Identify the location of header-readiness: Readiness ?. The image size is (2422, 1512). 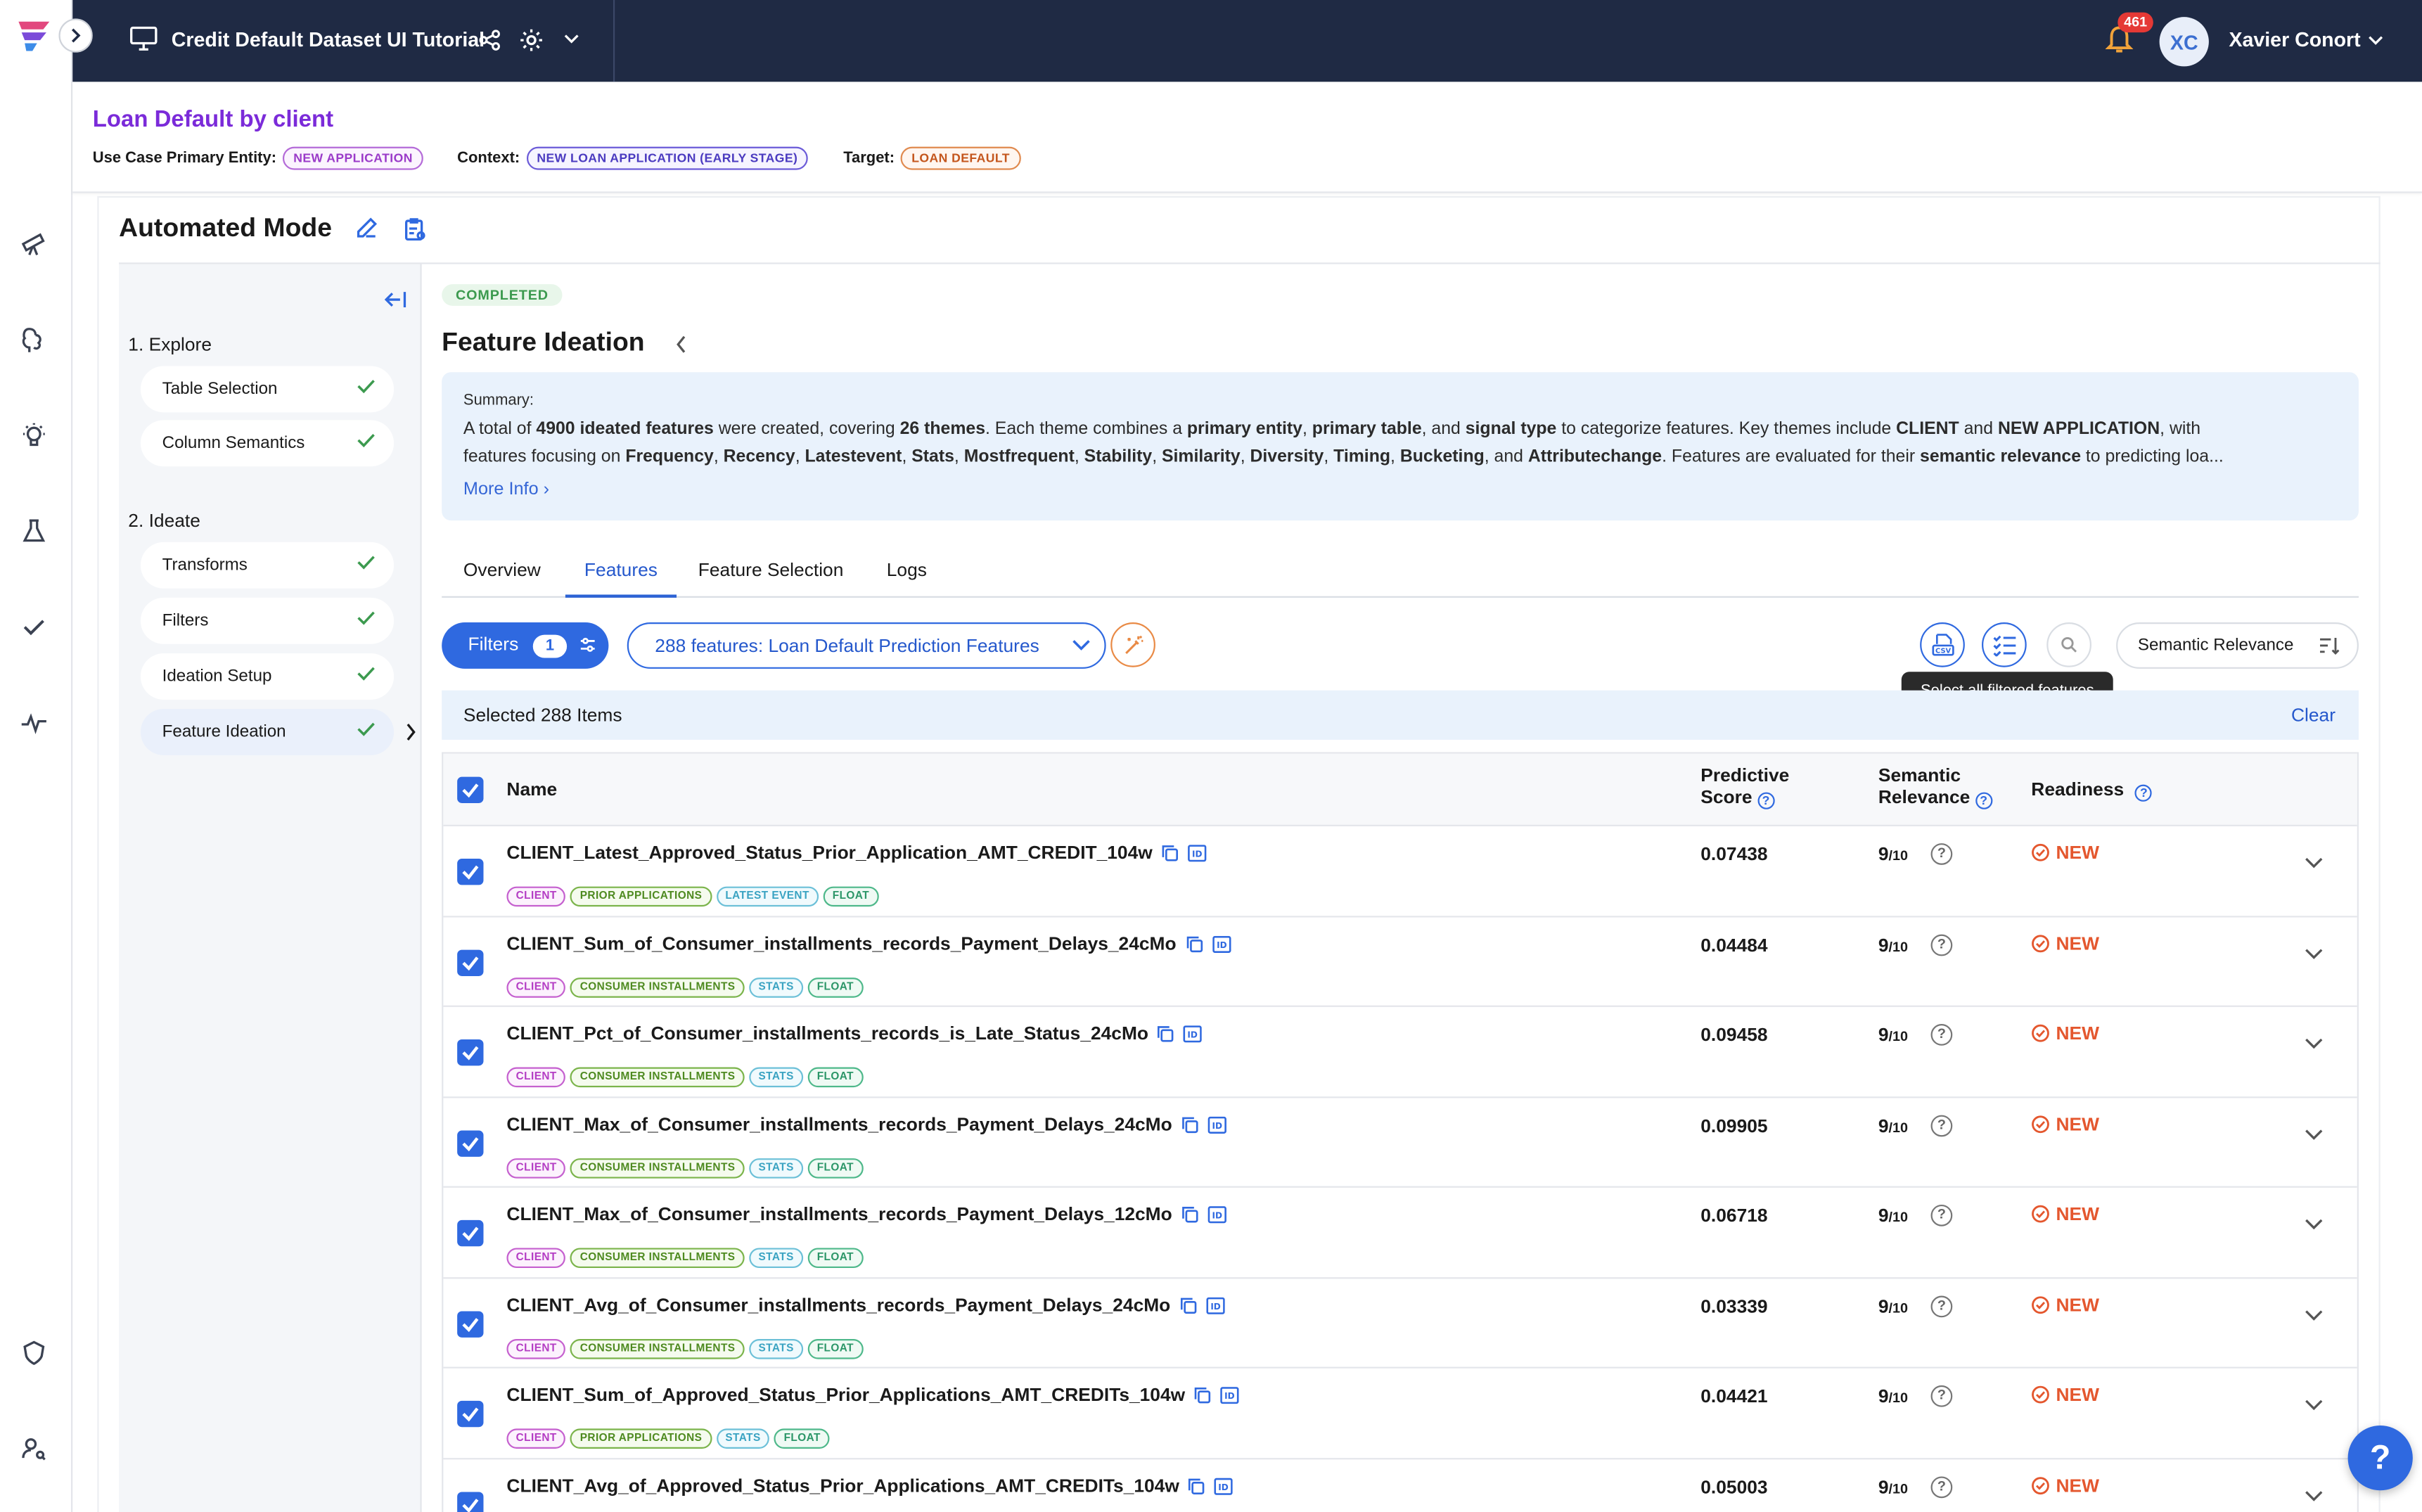
(2092, 790).